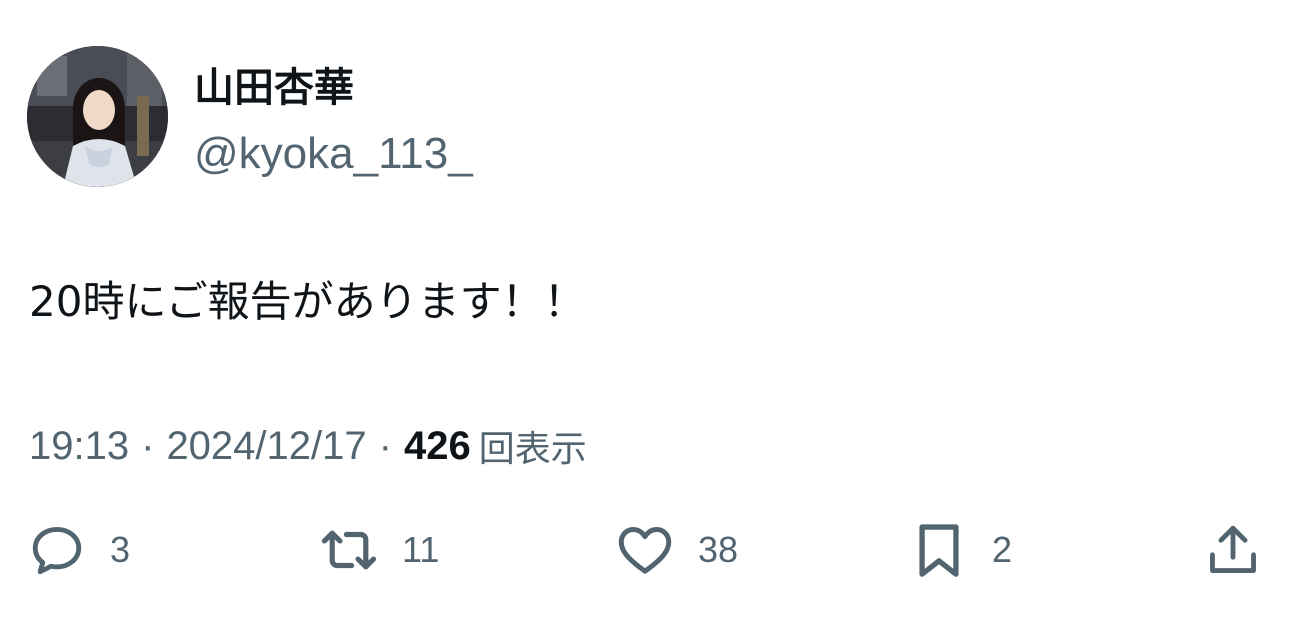 The width and height of the screenshot is (1290, 634). I want to click on retweet-button: 11, so click(378, 550).